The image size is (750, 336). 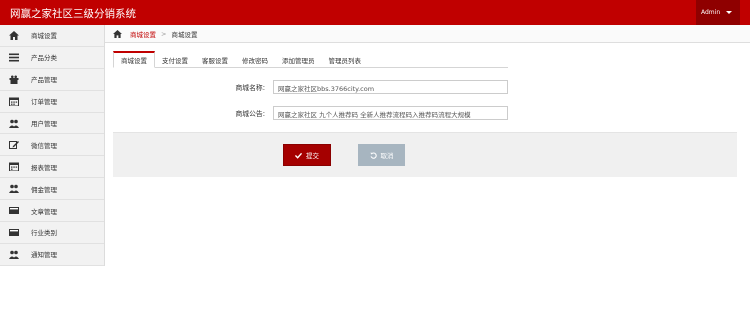 I want to click on tab-store-settings: 商城设置, so click(x=134, y=59).